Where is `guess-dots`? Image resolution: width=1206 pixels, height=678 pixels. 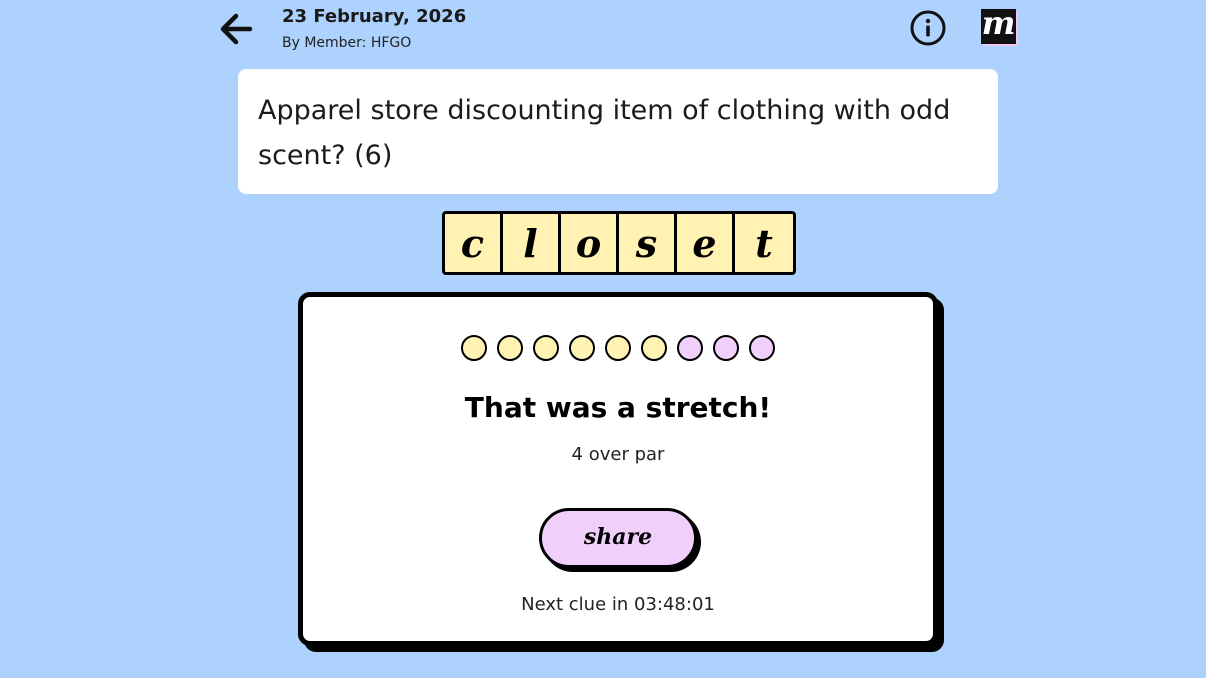 guess-dots is located at coordinates (618, 348).